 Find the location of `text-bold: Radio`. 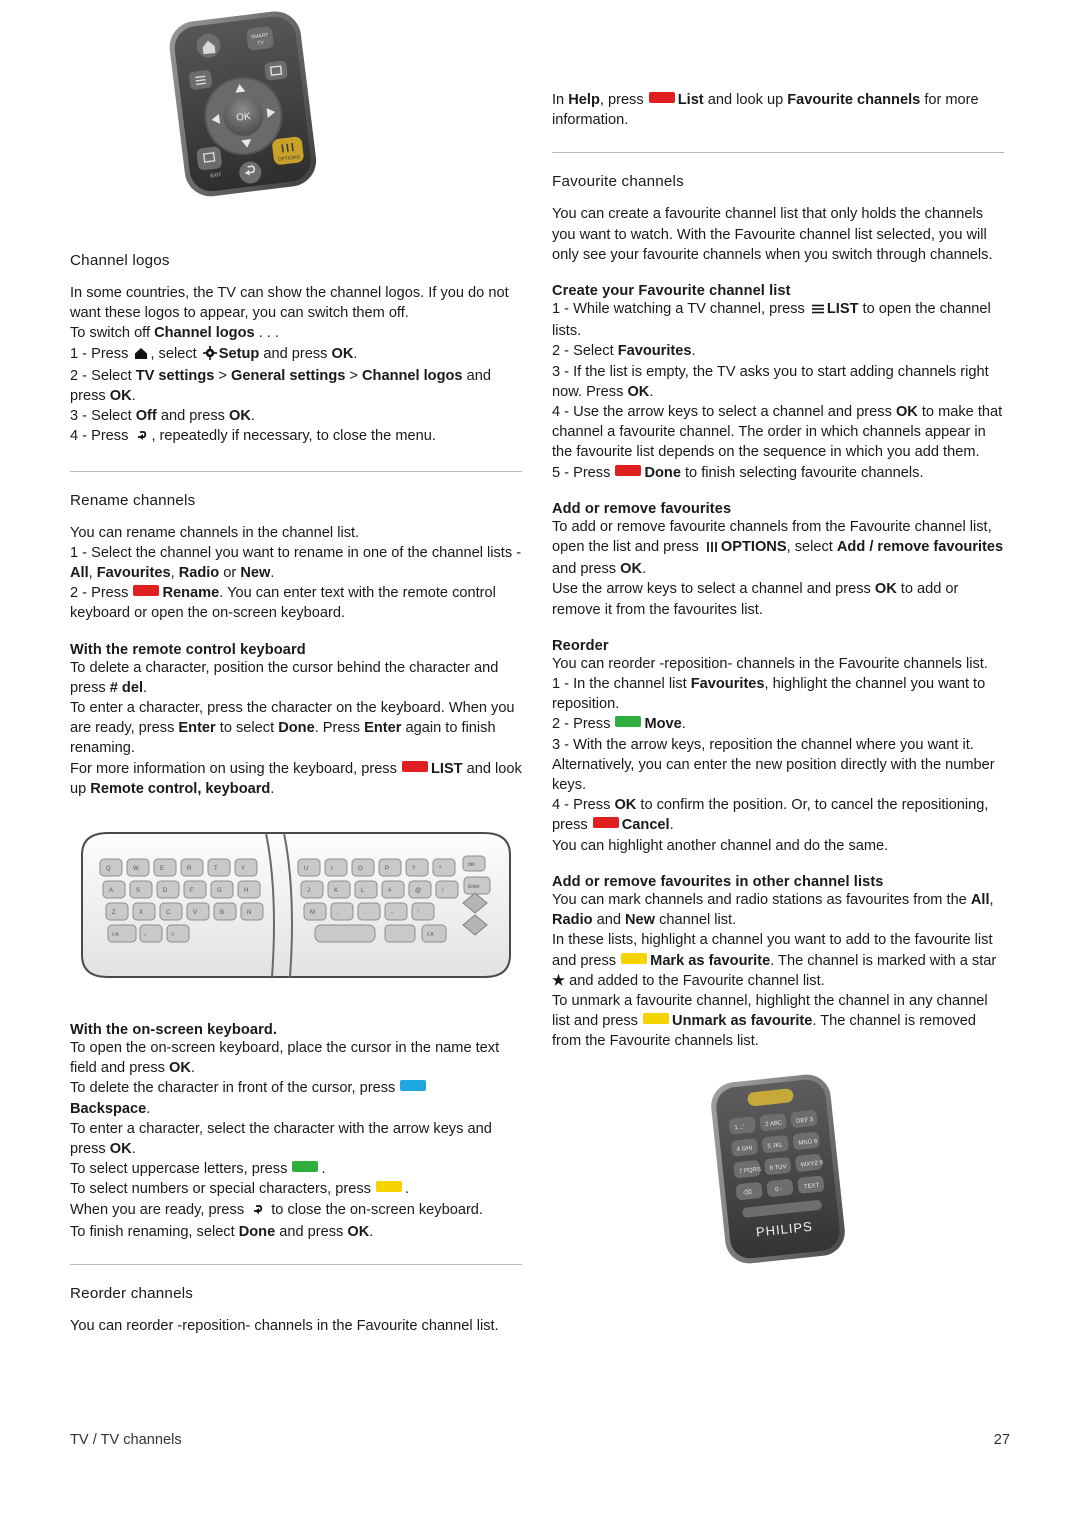

text-bold: Radio is located at coordinates (199, 573).